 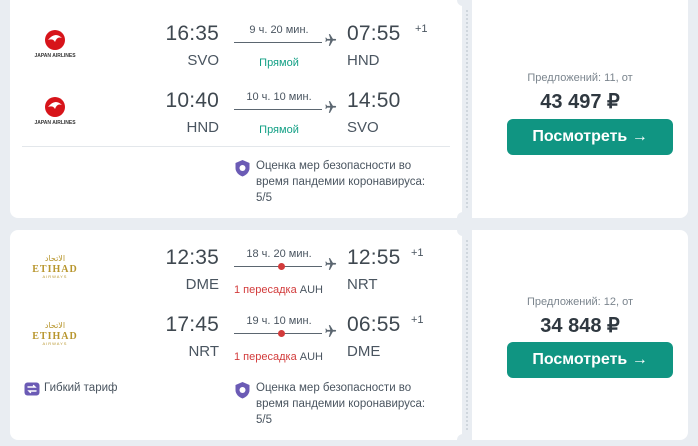 What do you see at coordinates (236, 146) in the screenshot?
I see `divider` at bounding box center [236, 146].